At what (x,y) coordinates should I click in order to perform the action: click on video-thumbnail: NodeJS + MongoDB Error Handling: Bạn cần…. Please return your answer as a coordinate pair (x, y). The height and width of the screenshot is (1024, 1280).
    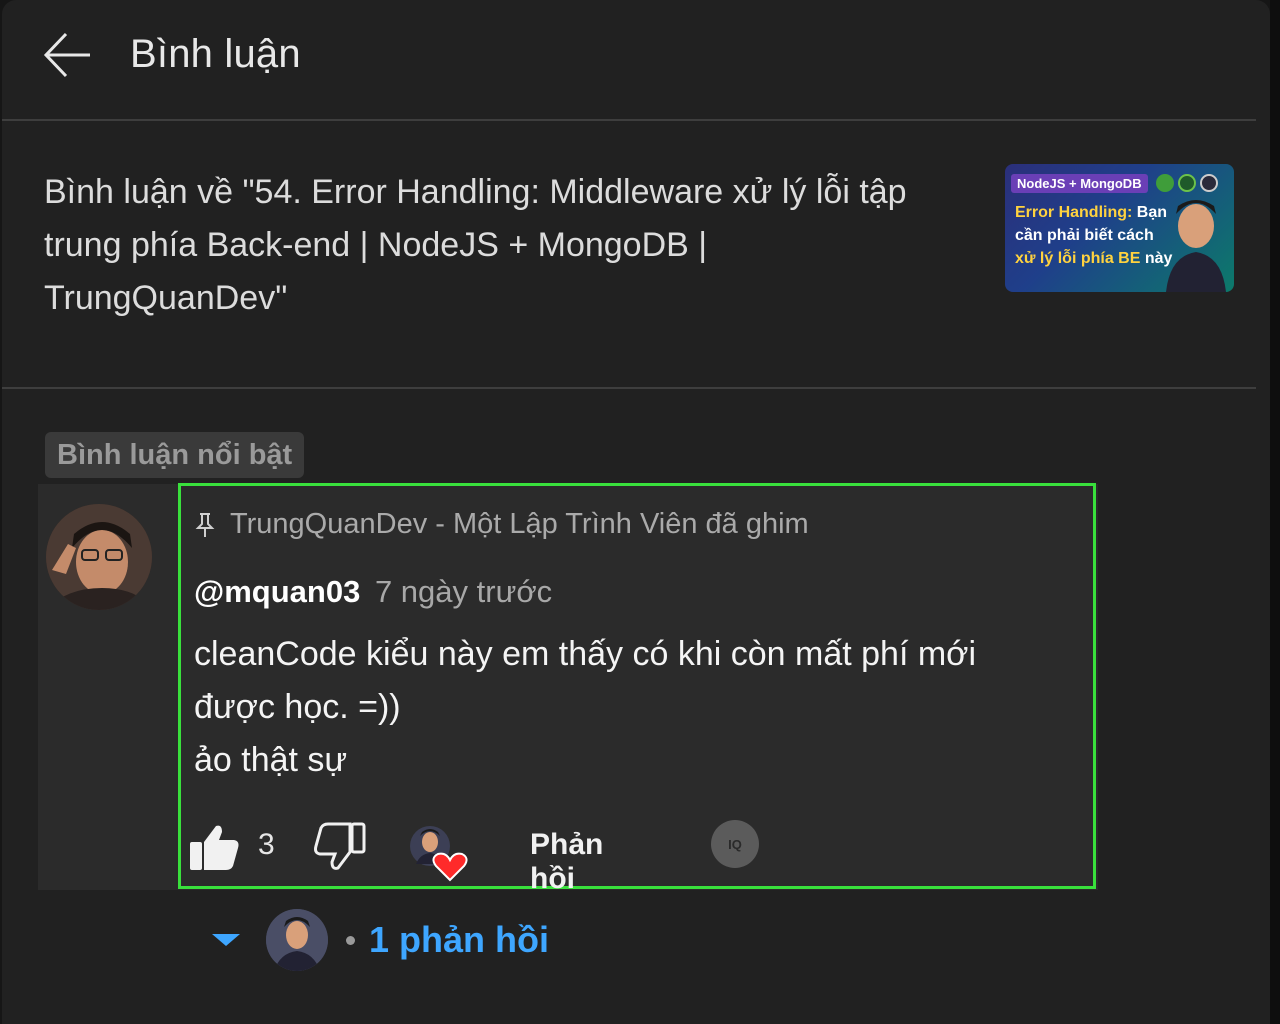
    Looking at the image, I should click on (1119, 228).